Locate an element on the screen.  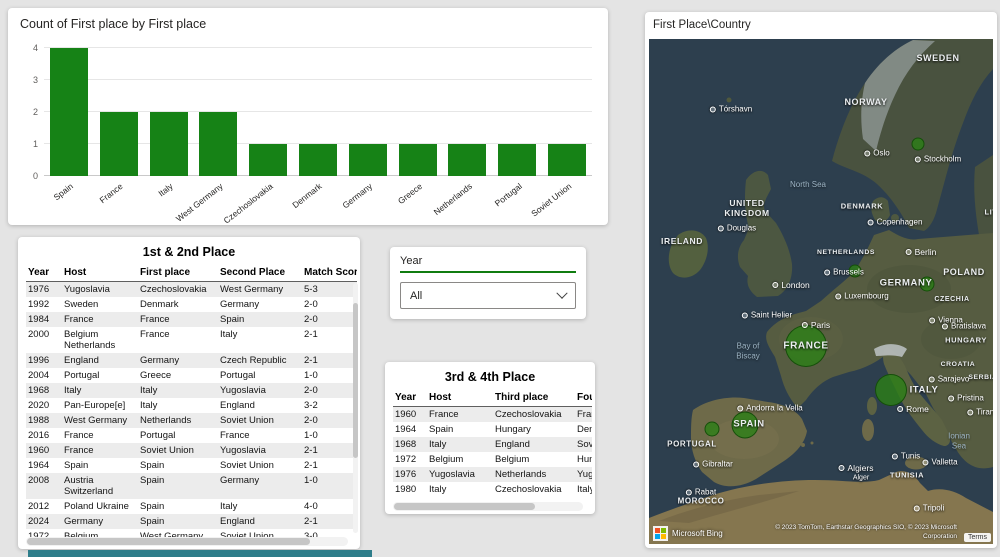
table-cell: 2-1 is located at coordinates (329, 360).